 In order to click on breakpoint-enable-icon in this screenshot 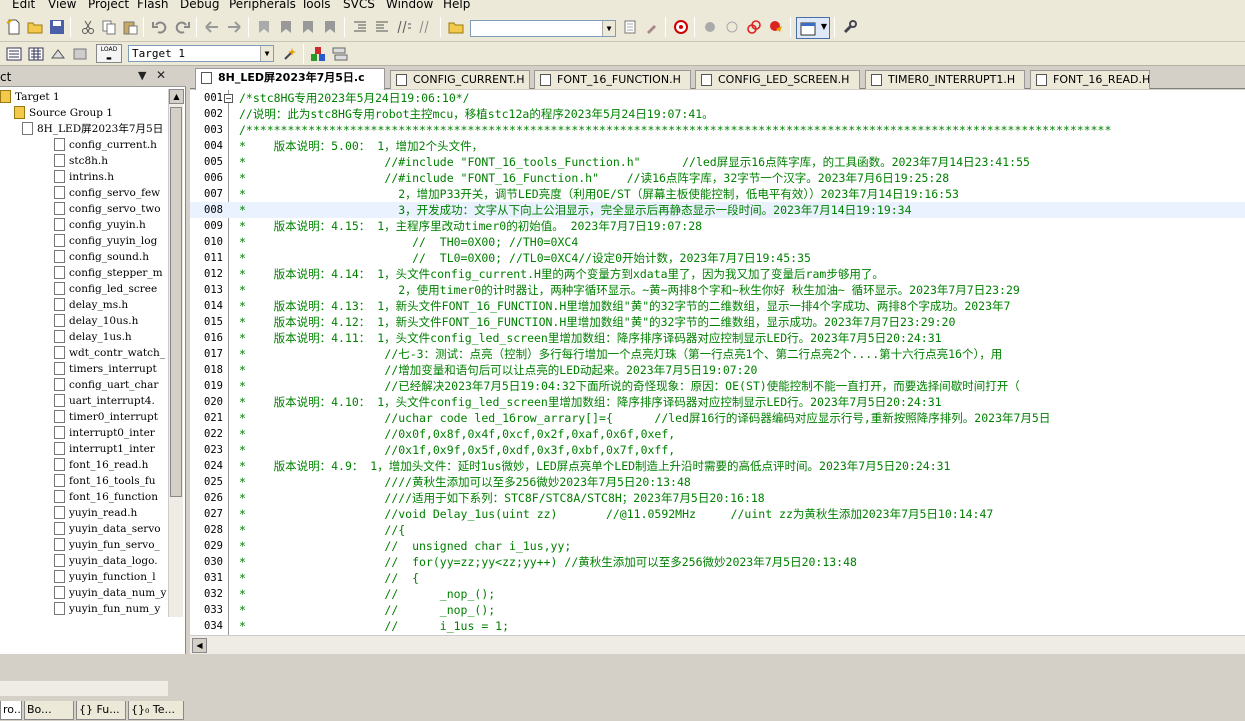, I will do `click(732, 27)`.